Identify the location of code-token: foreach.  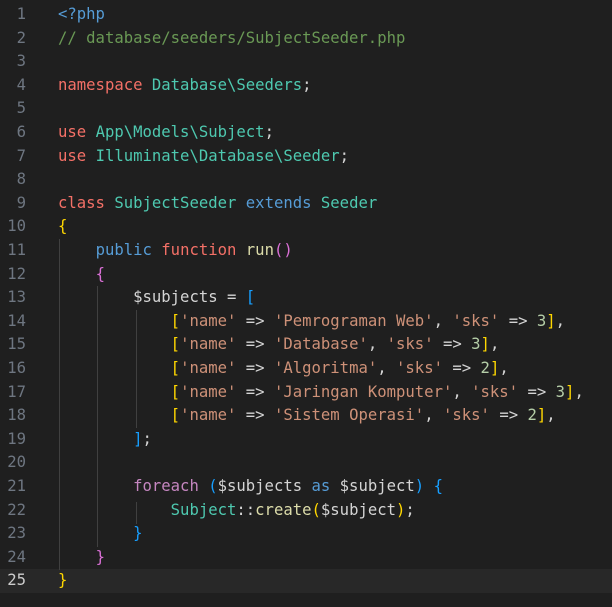
(166, 486).